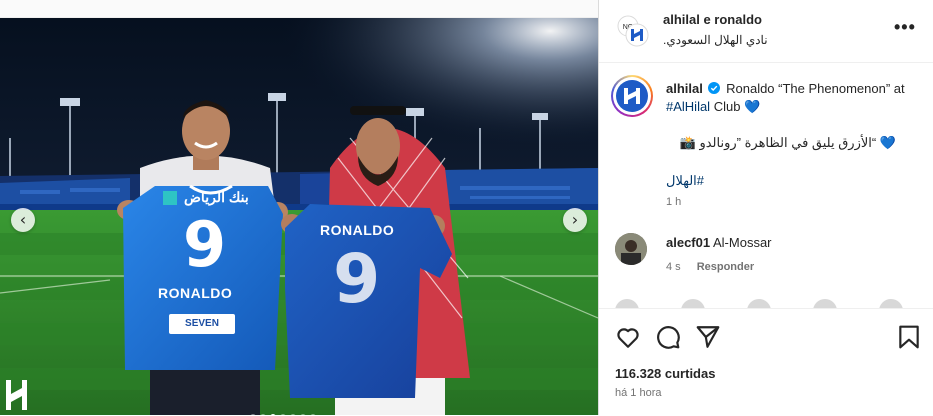 The image size is (933, 416). I want to click on caption-timestamp: 1 h, so click(673, 202).